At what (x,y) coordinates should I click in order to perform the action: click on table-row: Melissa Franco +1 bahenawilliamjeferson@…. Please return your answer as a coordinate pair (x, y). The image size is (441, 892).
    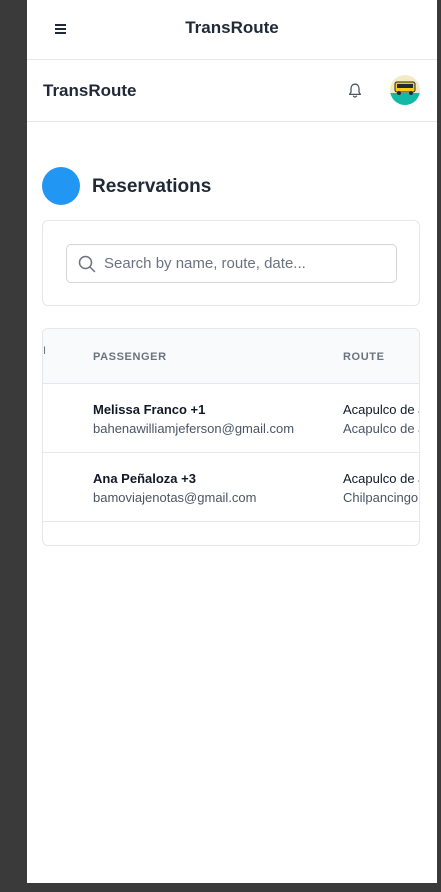
    Looking at the image, I should click on (231, 418).